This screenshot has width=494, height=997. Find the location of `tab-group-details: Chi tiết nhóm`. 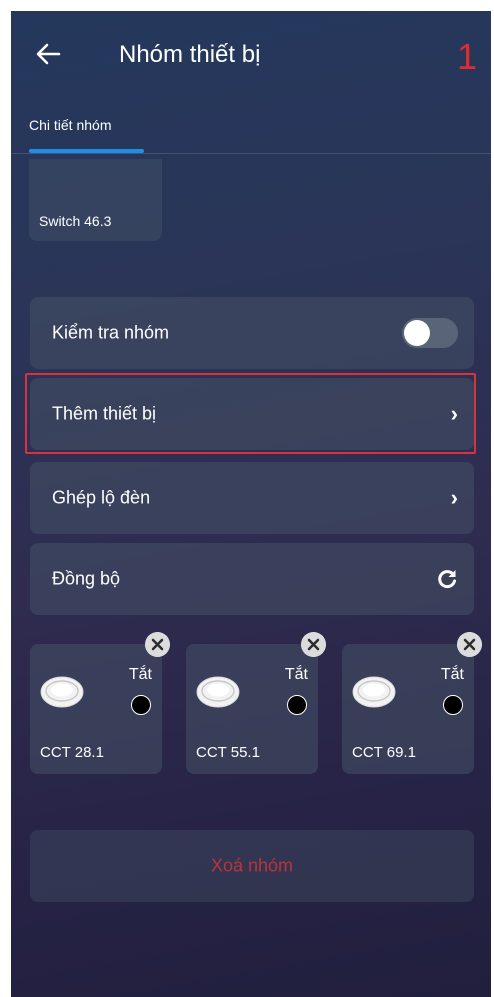

tab-group-details: Chi tiết nhóm is located at coordinates (70, 125).